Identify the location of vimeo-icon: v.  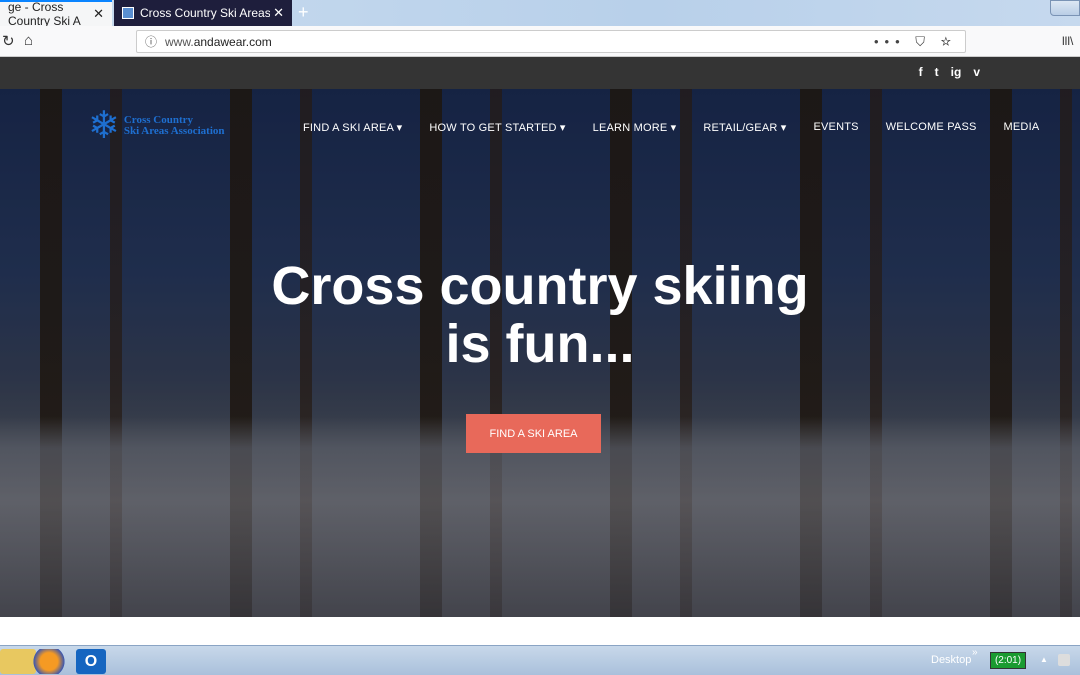
(976, 72).